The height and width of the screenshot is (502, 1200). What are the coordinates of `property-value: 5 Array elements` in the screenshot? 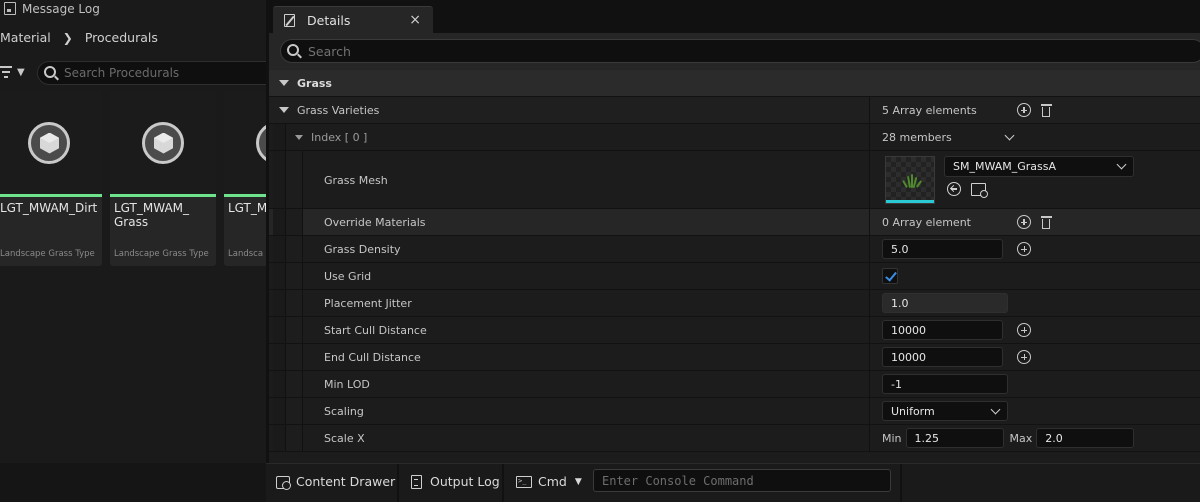 It's located at (929, 110).